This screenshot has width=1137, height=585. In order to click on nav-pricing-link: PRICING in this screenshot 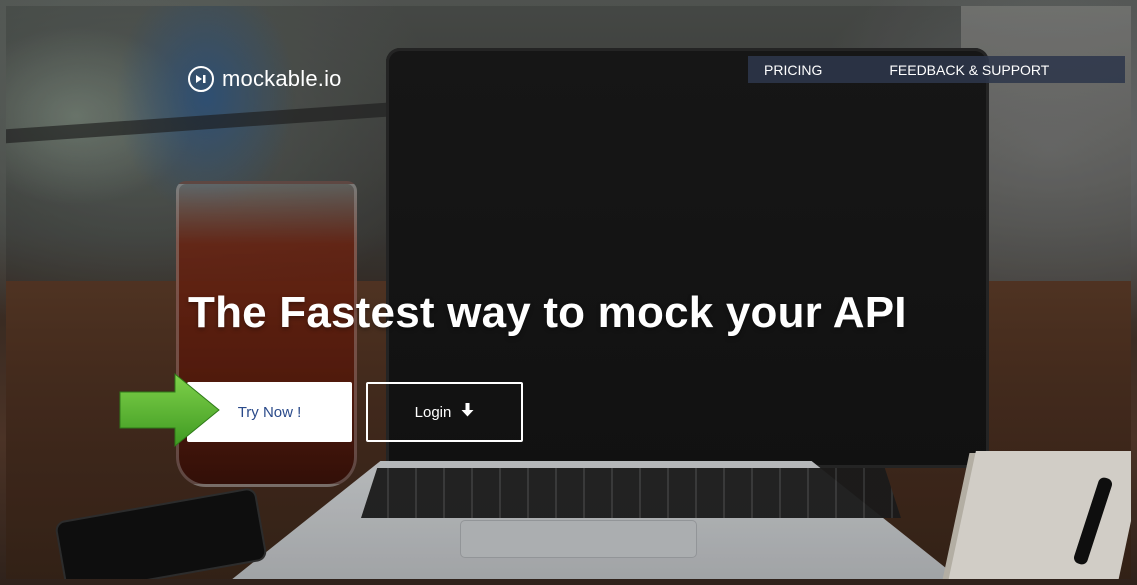, I will do `click(793, 70)`.